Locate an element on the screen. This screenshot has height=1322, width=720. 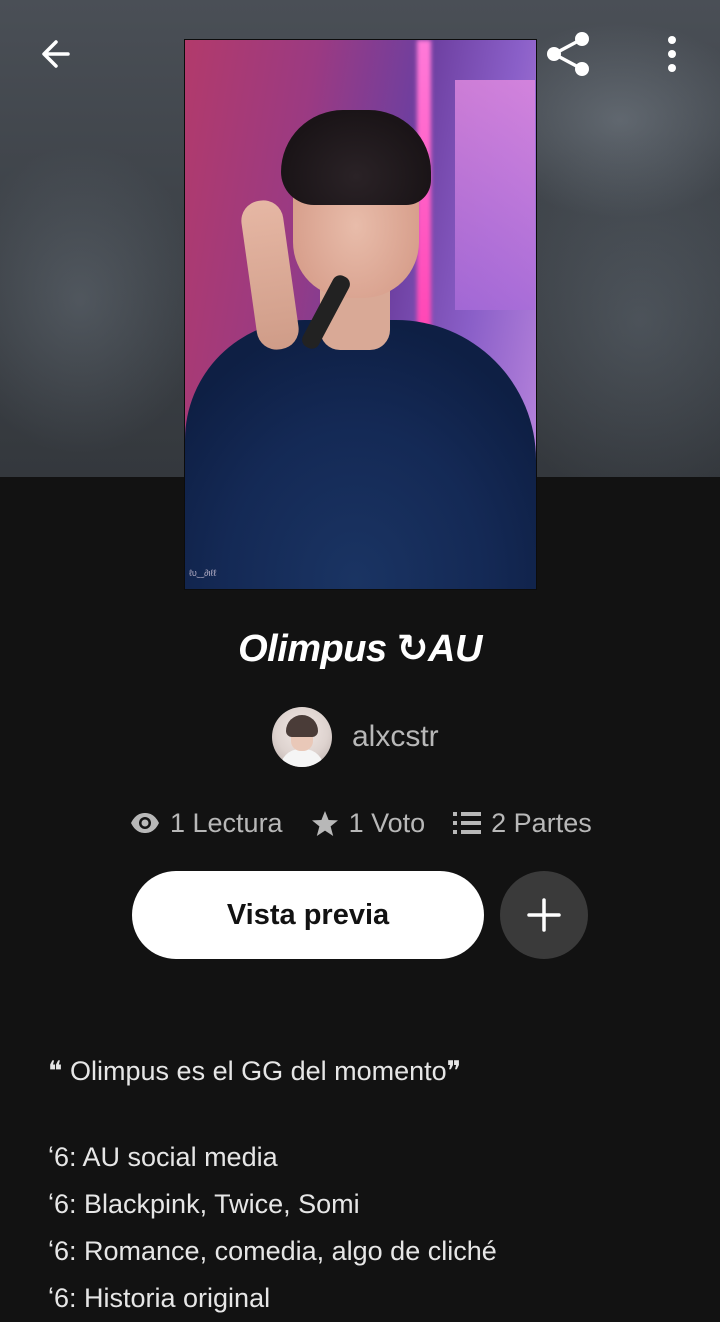
back-button is located at coordinates (56, 54).